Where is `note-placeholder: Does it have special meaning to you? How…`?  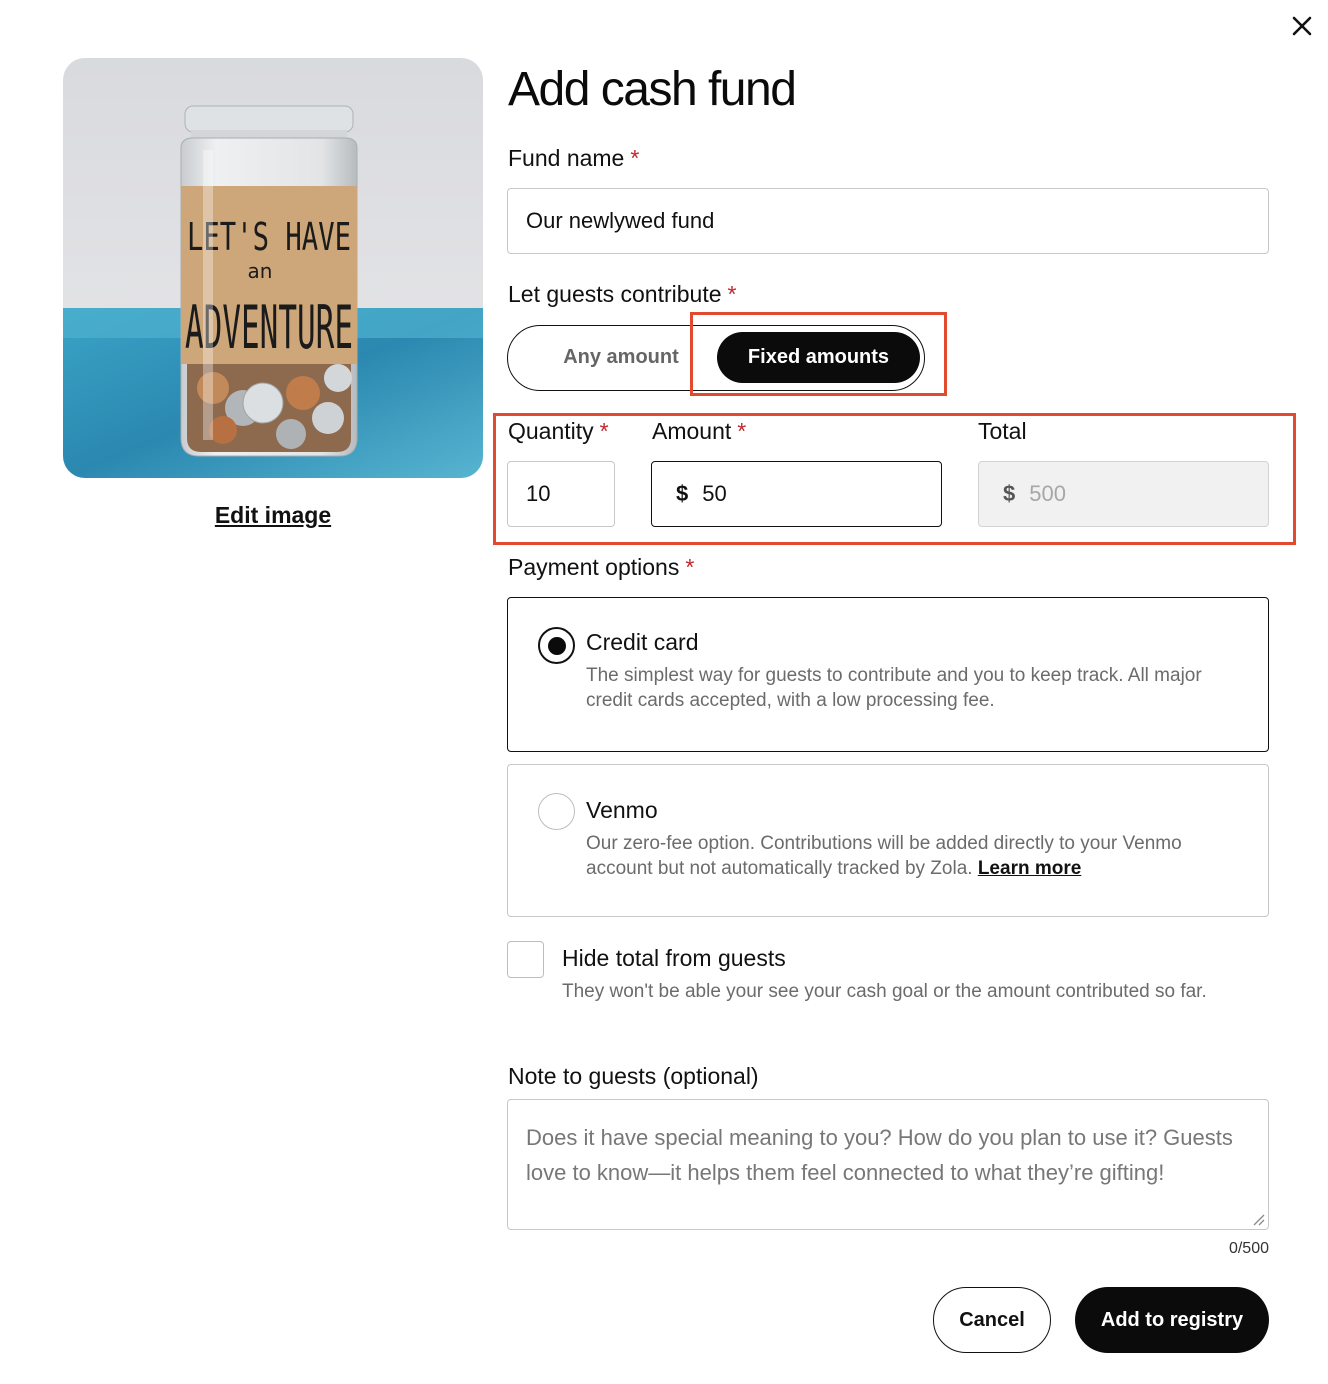 note-placeholder: Does it have special meaning to you? How… is located at coordinates (879, 1155).